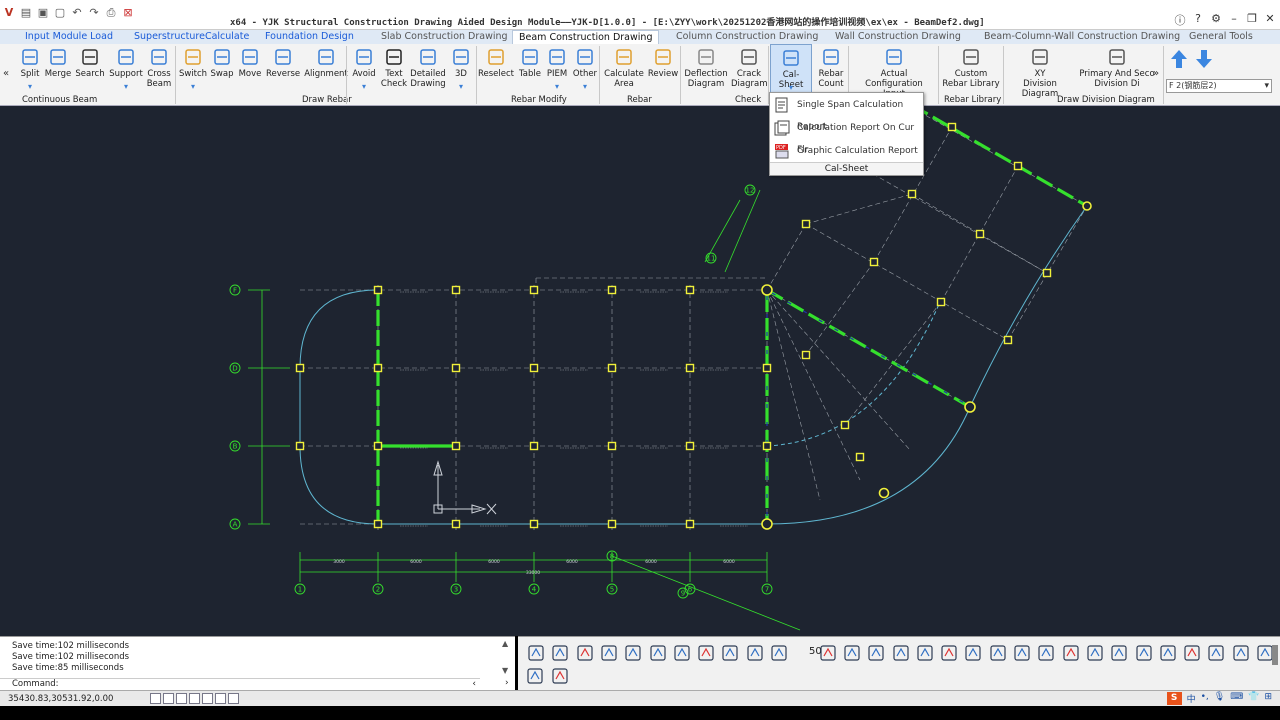 This screenshot has height=720, width=1280. I want to click on otrack-toggle-icon, so click(220, 698).